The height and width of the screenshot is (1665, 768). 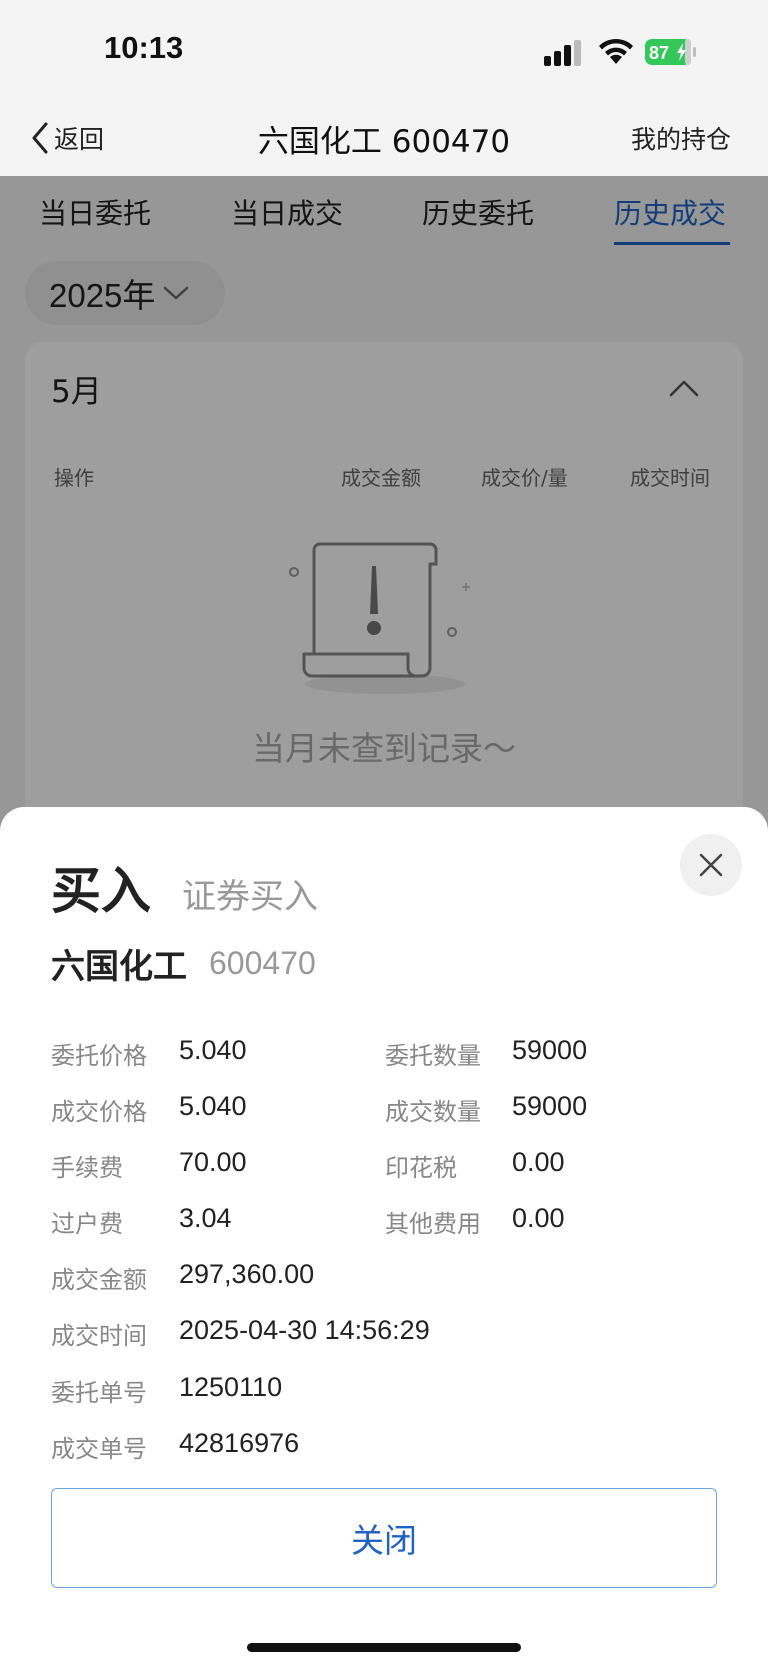 What do you see at coordinates (231, 1387) in the screenshot?
I see `detail-value: 1250110` at bounding box center [231, 1387].